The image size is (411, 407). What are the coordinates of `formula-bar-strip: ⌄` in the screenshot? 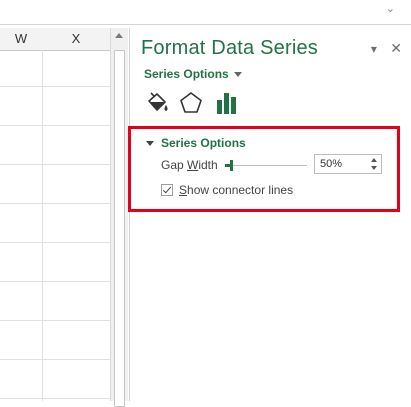 It's located at (205, 12).